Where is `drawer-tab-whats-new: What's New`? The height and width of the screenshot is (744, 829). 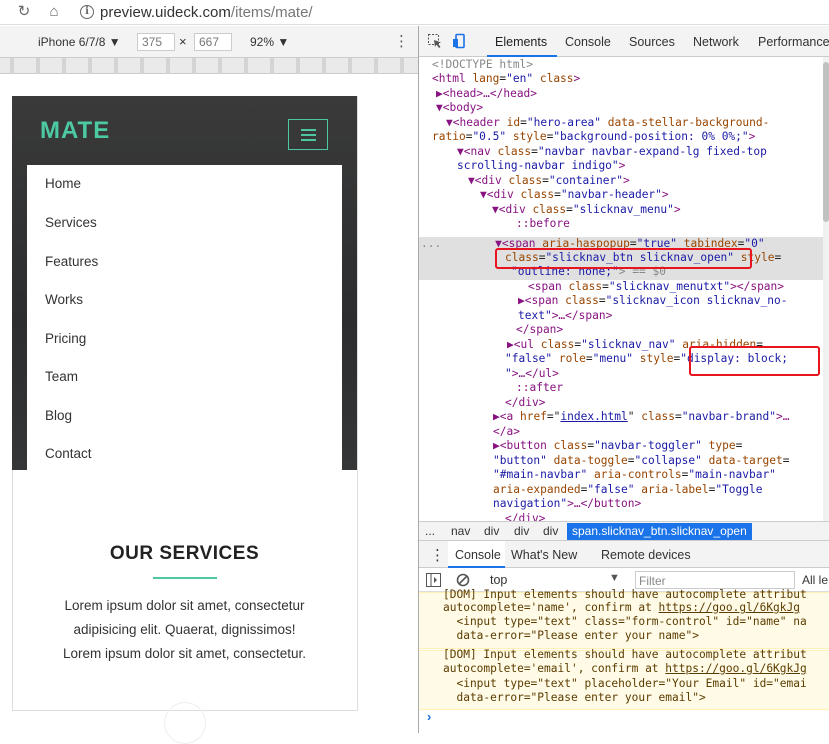
drawer-tab-whats-new: What's New is located at coordinates (544, 555).